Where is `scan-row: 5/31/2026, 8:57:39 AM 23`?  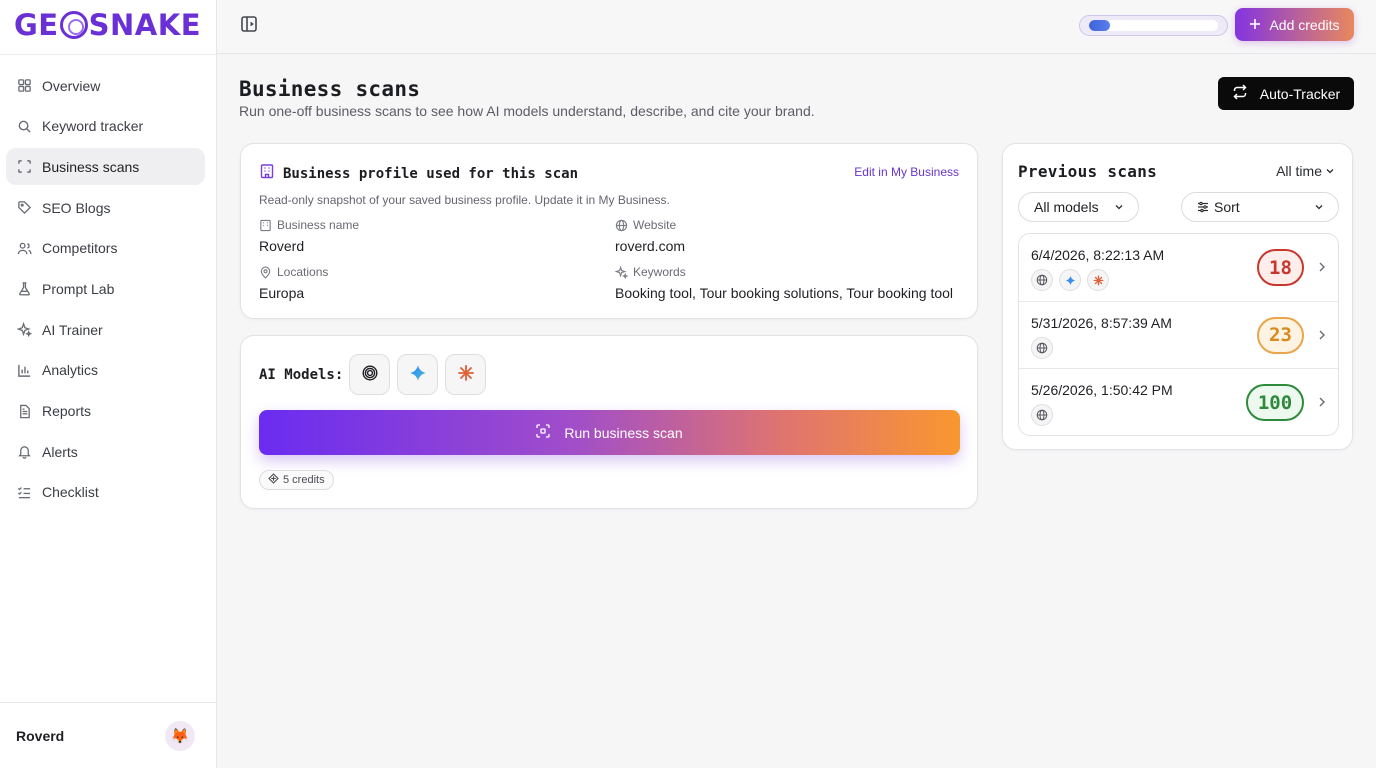 scan-row: 5/31/2026, 8:57:39 AM 23 is located at coordinates (1178, 336).